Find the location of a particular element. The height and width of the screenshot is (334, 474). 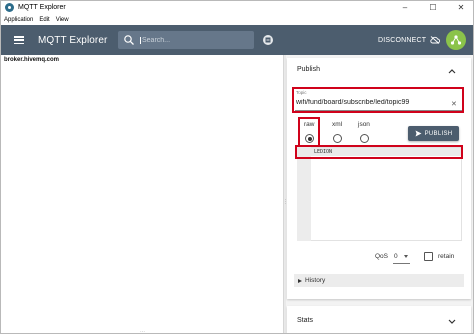

format-radio-json is located at coordinates (364, 138).